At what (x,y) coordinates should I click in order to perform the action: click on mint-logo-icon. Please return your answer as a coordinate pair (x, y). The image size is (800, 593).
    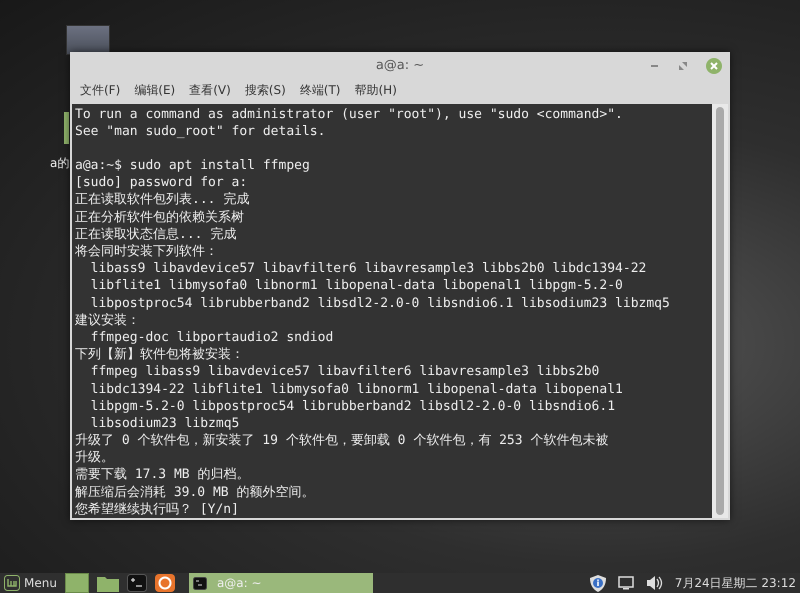
    Looking at the image, I should click on (12, 583).